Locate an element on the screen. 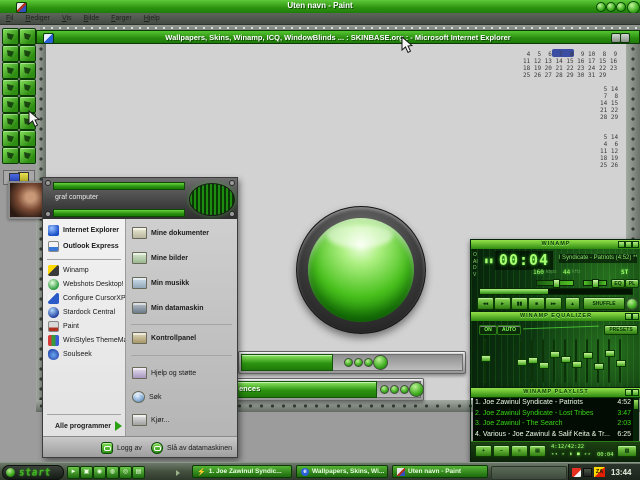 This screenshot has width=640, height=480. winamp-track-title: l Syndicate - Patriots (4:52) *** is located at coordinates (598, 258).